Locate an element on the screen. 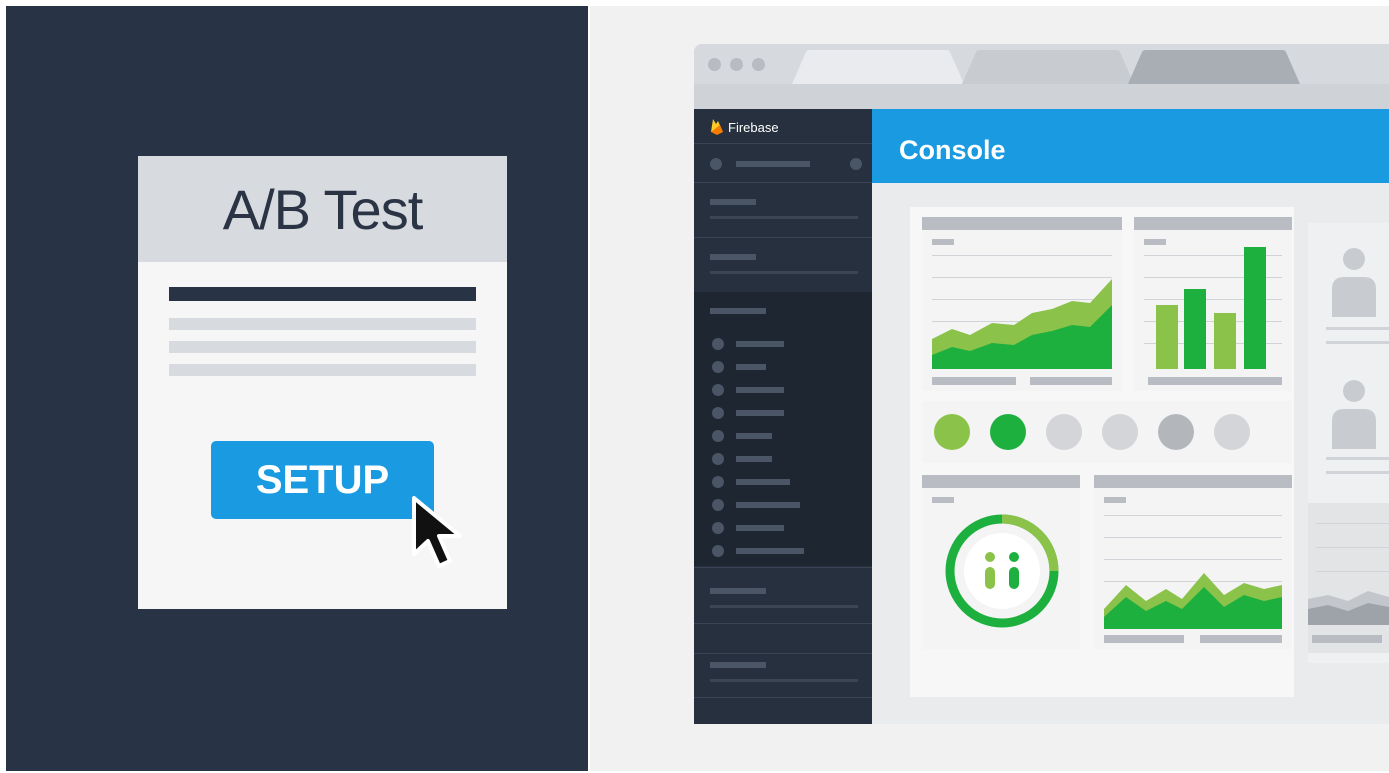 This screenshot has height=773, width=1389. setup-button-label: SETUP is located at coordinates (322, 479).